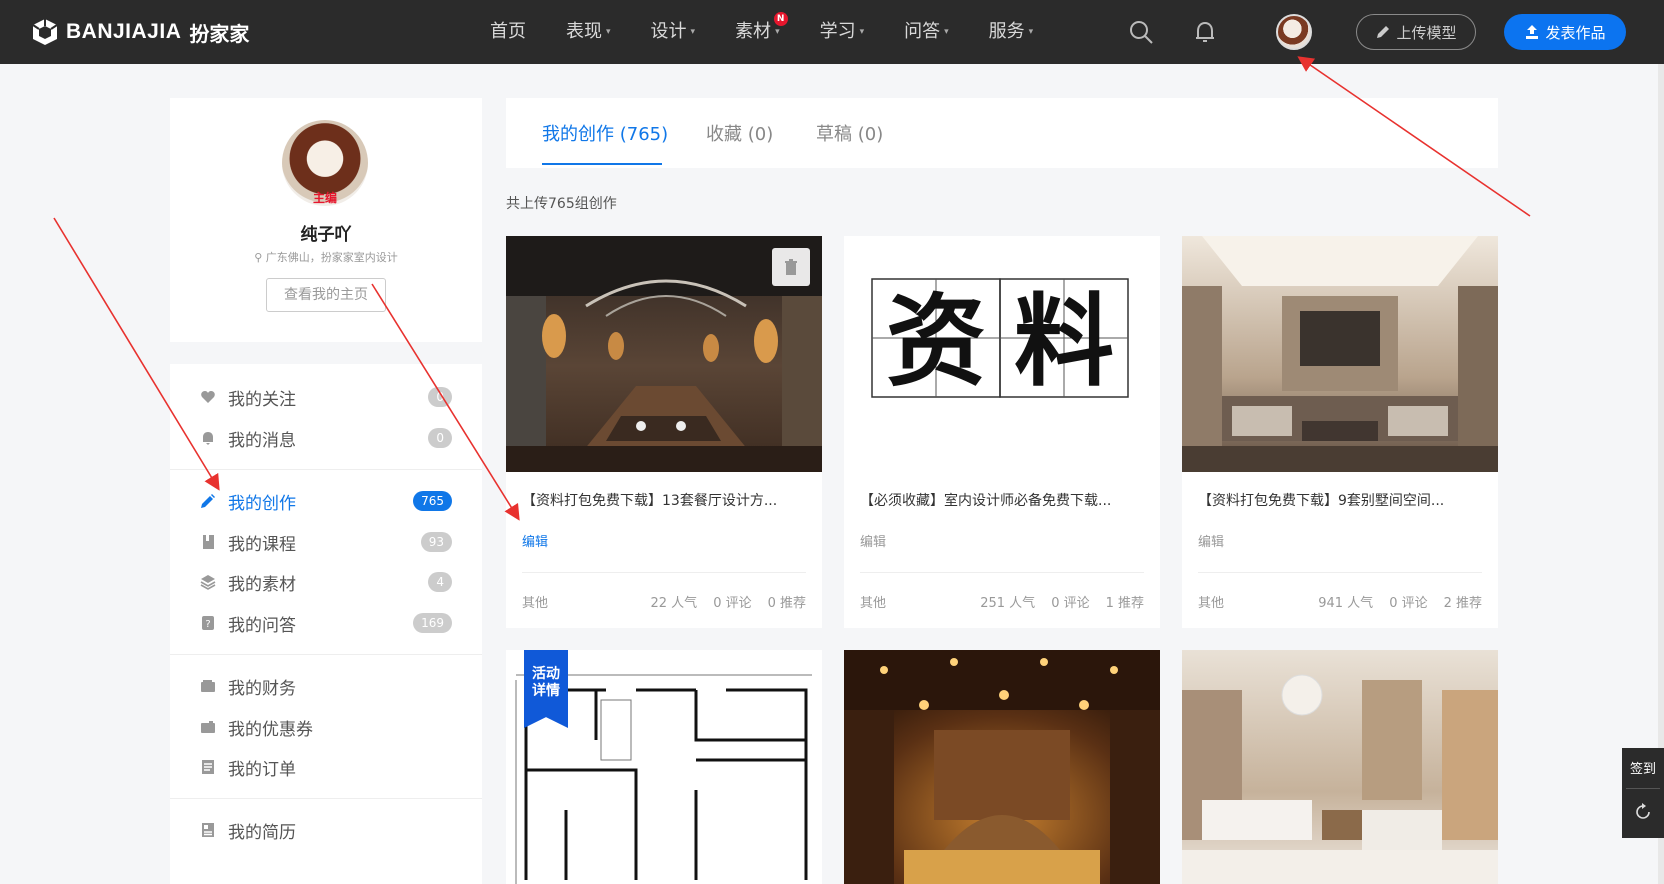  Describe the element at coordinates (326, 438) in the screenshot. I see `menu-item-messages: 我的消息 0` at that location.